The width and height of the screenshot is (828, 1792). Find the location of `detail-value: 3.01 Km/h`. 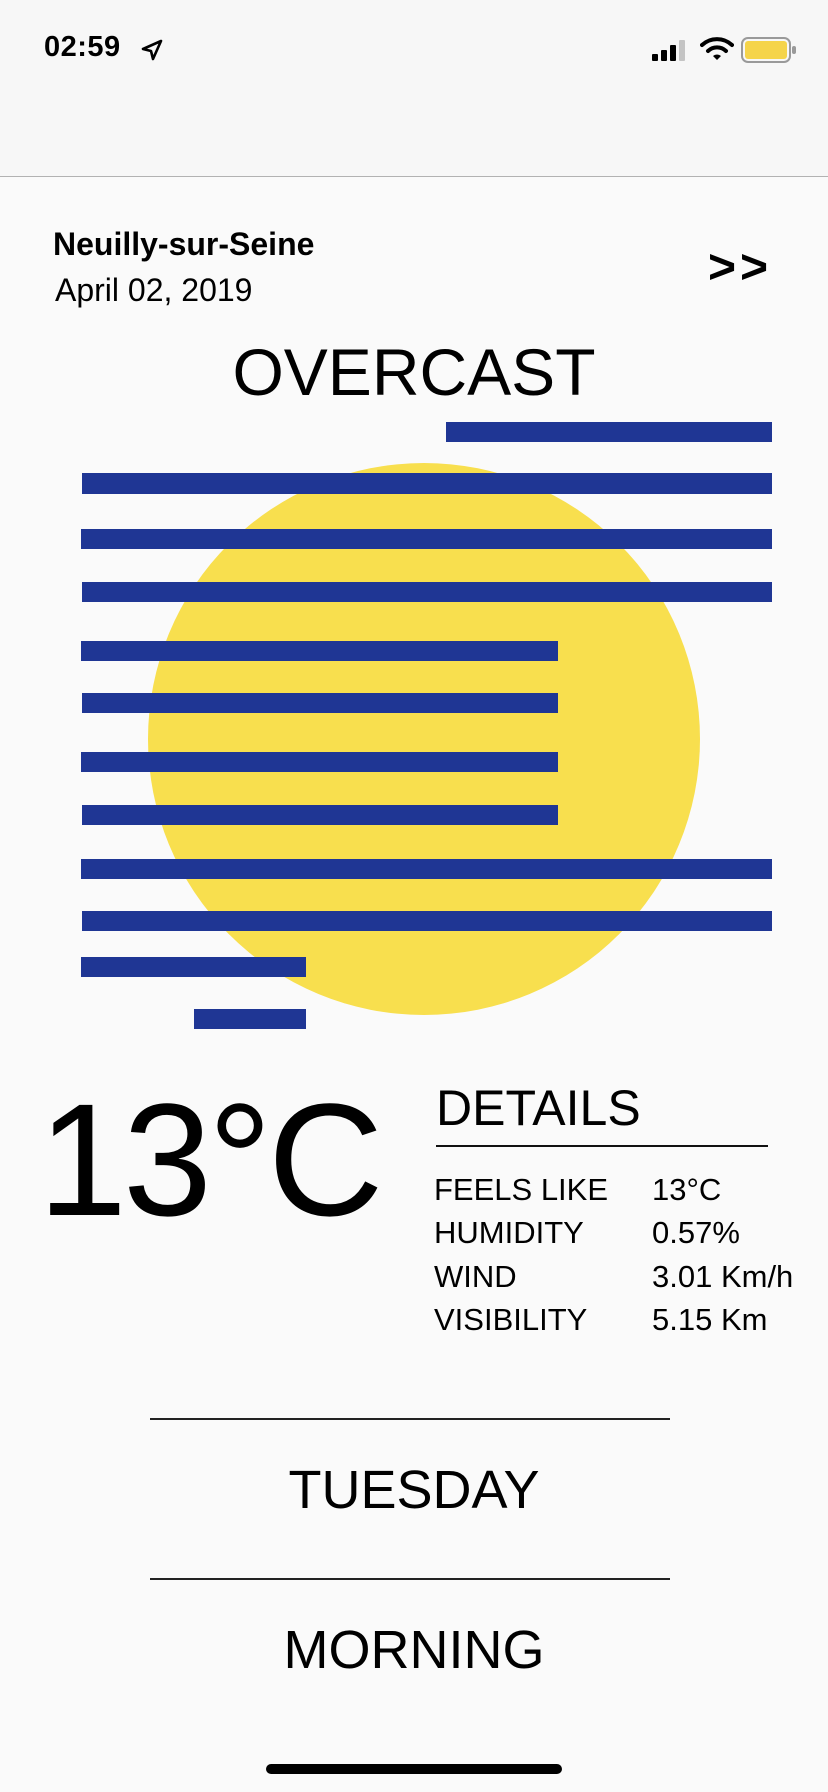

detail-value: 3.01 Km/h is located at coordinates (723, 1276).